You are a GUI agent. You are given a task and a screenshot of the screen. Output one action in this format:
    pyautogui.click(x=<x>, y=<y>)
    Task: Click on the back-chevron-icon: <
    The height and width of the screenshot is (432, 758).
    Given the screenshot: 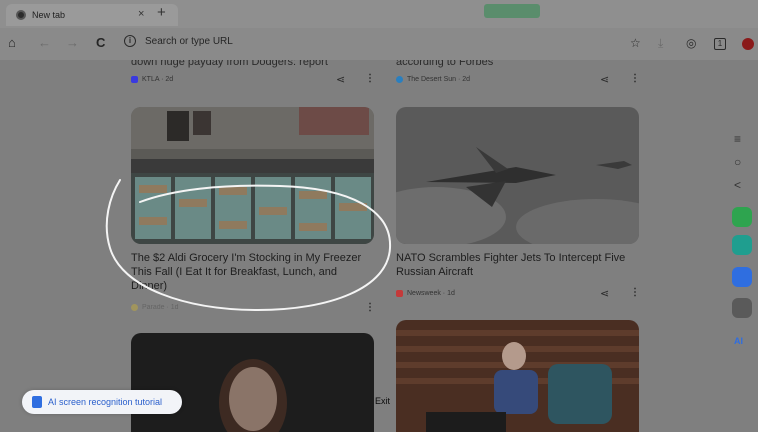 What is the action you would take?
    pyautogui.click(x=737, y=185)
    